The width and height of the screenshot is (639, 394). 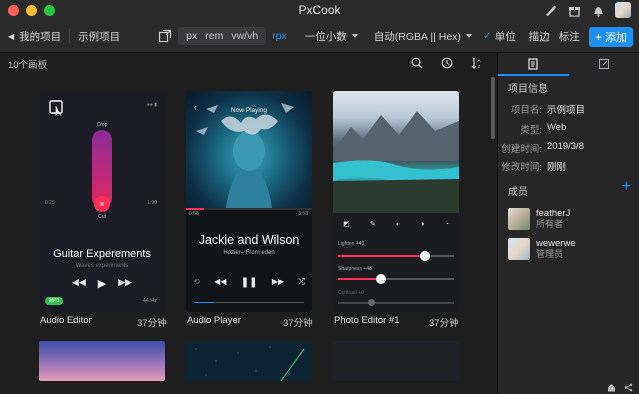 What do you see at coordinates (487, 36) in the screenshot?
I see `check-icon: ✓` at bounding box center [487, 36].